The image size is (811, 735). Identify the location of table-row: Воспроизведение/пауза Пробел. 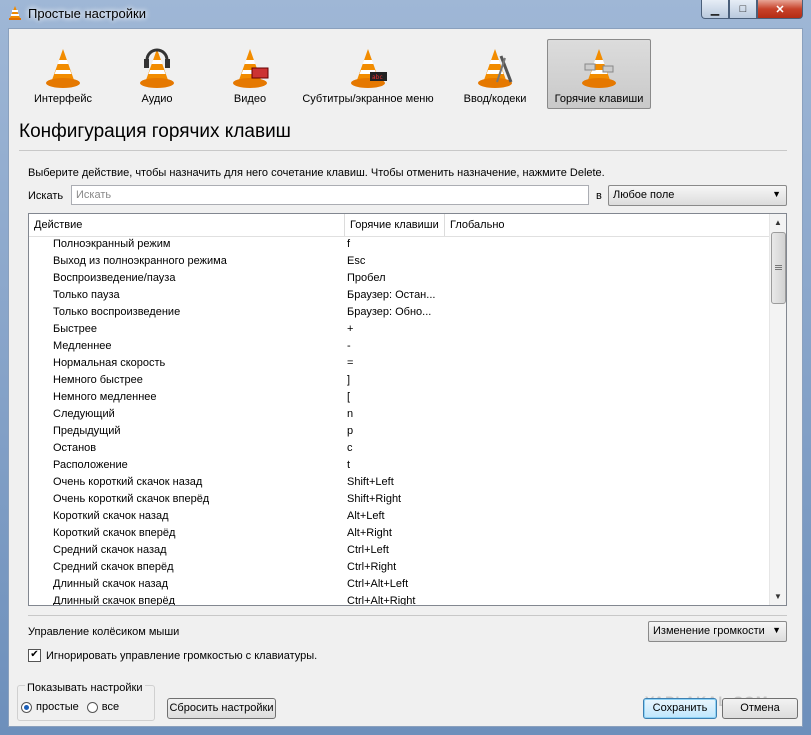
(399, 278).